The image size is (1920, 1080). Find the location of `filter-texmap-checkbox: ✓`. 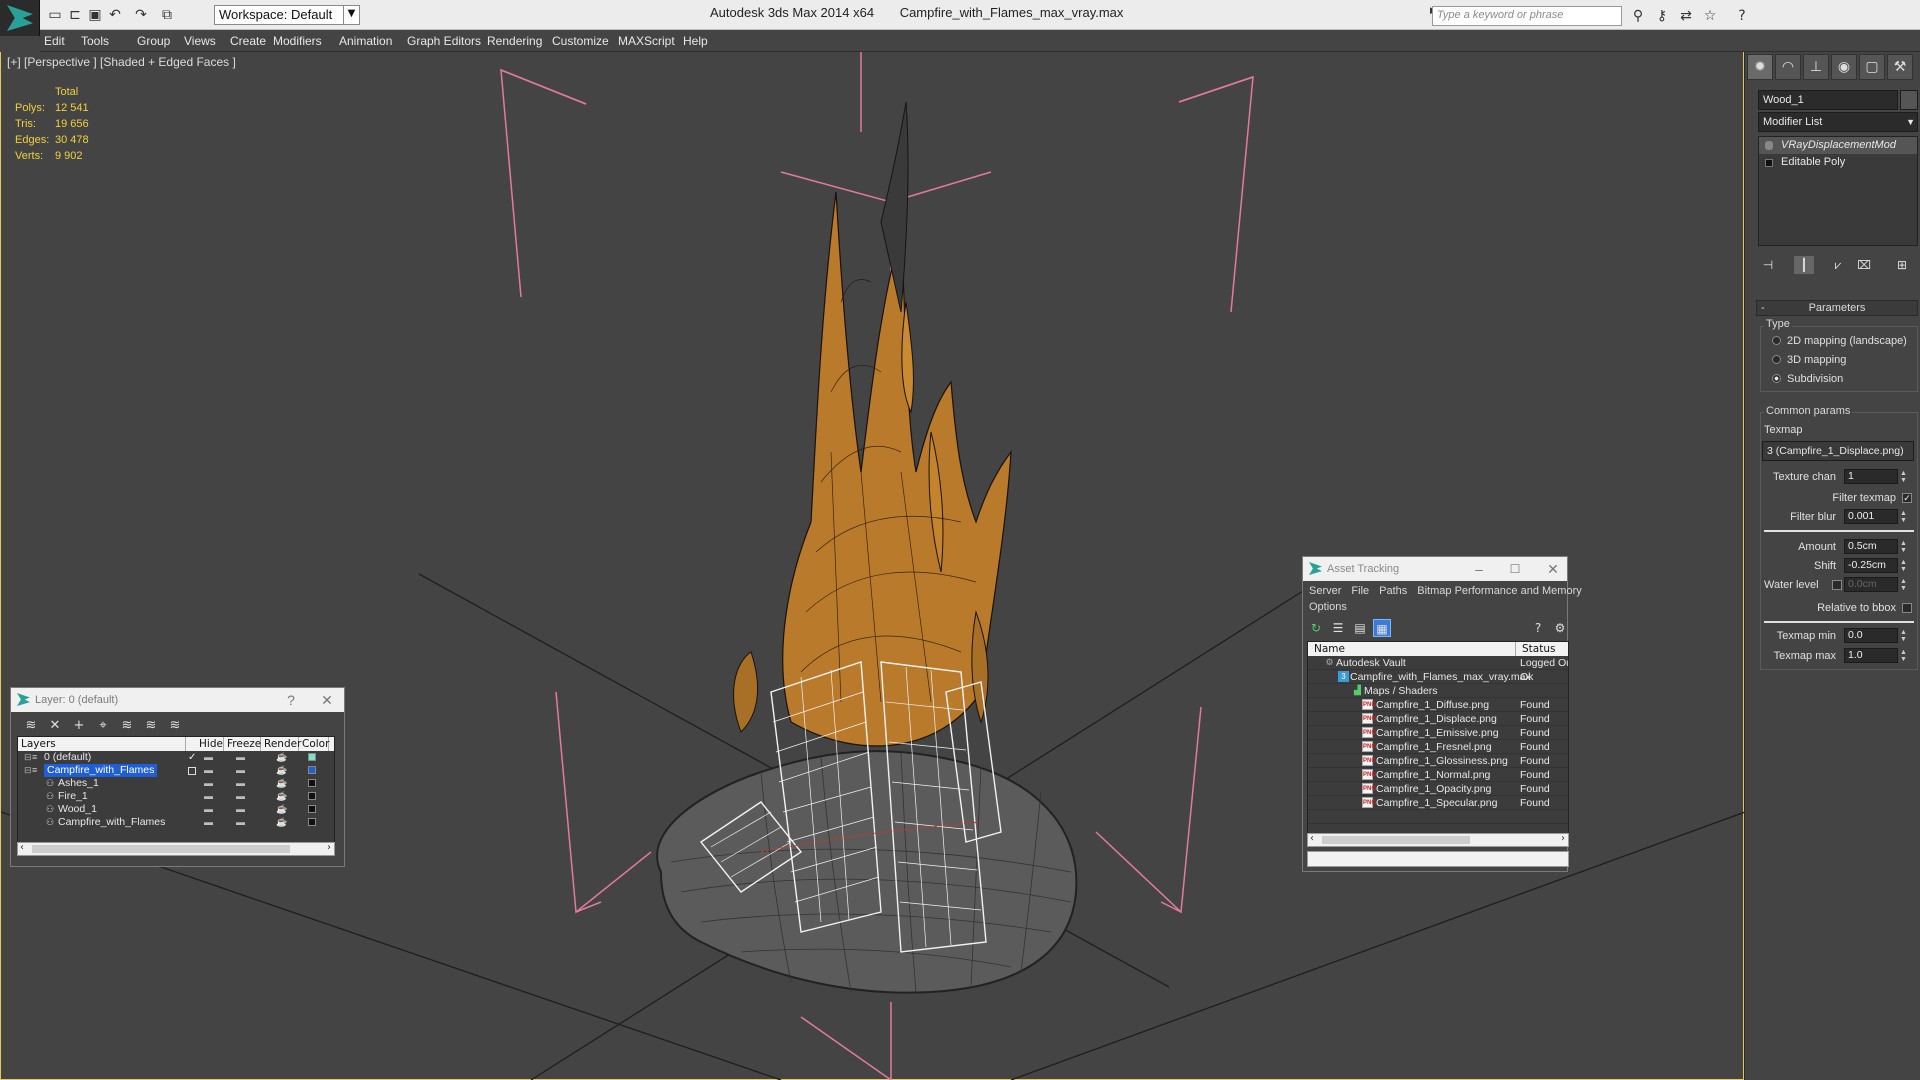

filter-texmap-checkbox: ✓ is located at coordinates (1907, 498).